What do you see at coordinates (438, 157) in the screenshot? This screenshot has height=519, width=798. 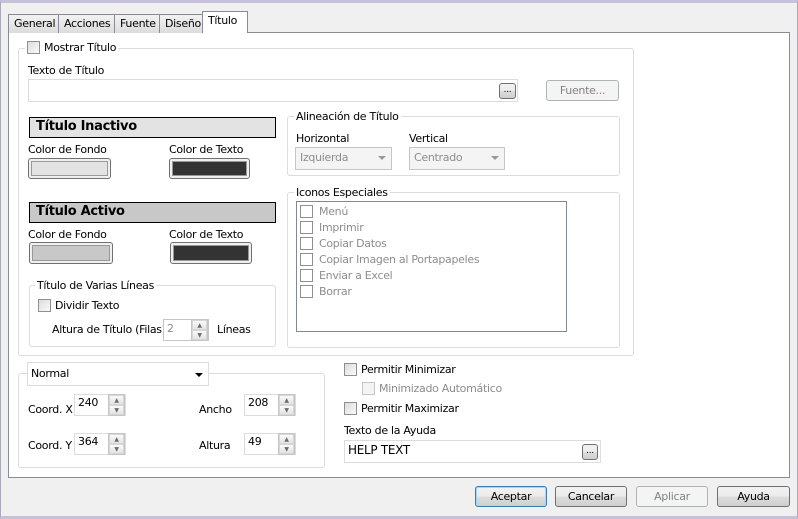 I see `vertical-value: Centrado` at bounding box center [438, 157].